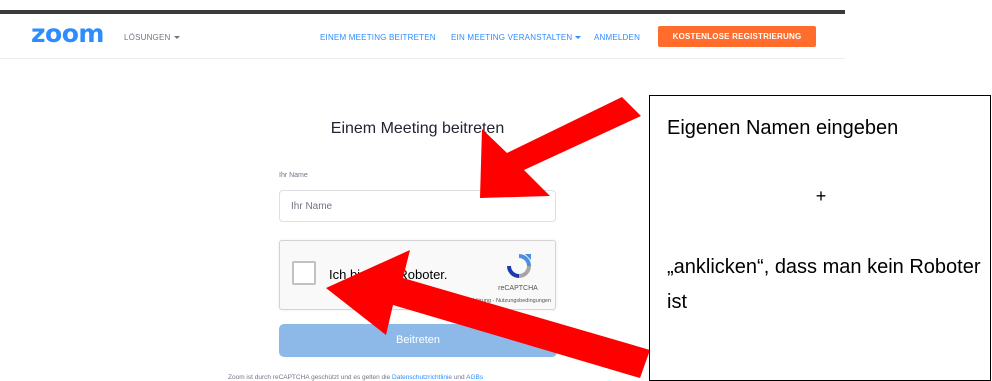 The width and height of the screenshot is (992, 381). I want to click on zoom-logo: zoom, so click(67, 34).